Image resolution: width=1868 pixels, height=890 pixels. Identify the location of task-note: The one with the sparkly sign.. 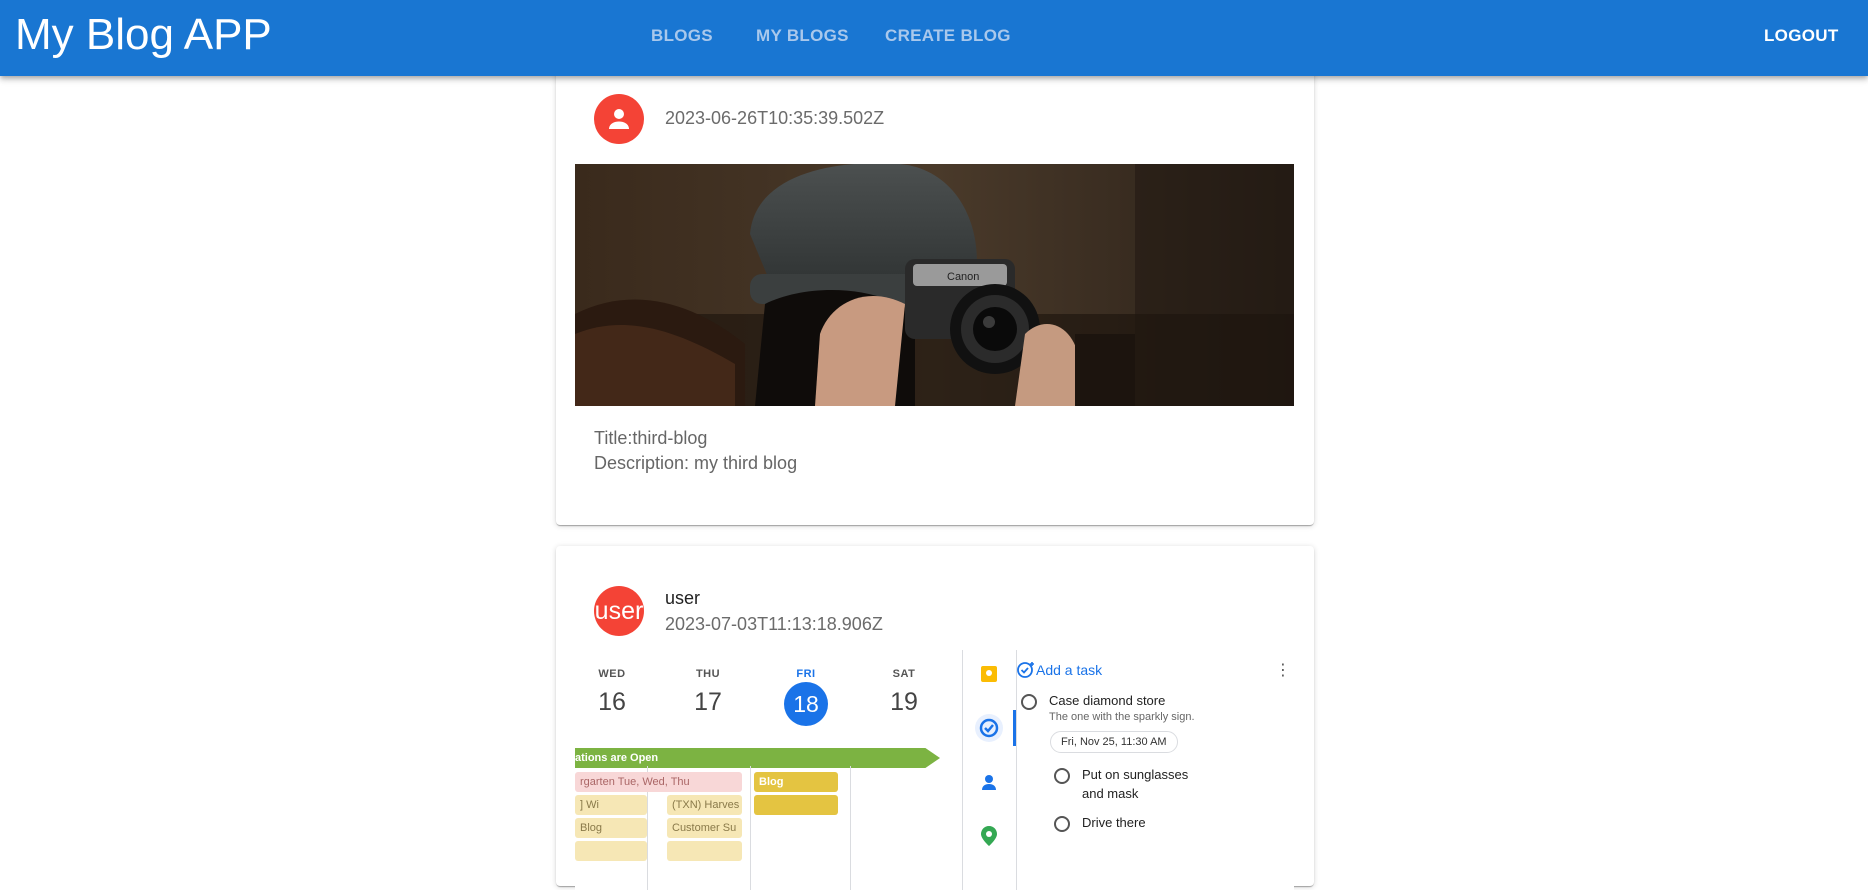
(1122, 717).